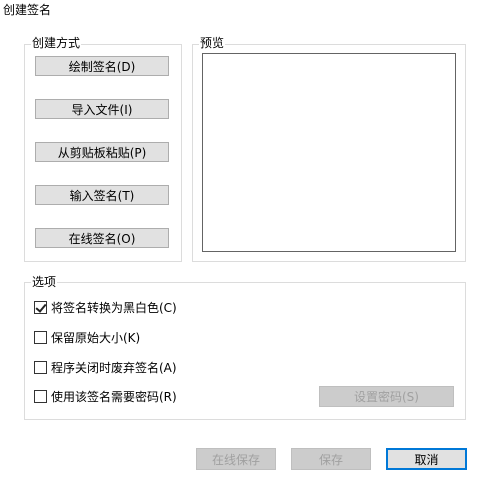 Image resolution: width=500 pixels, height=490 pixels. Describe the element at coordinates (40, 337) in the screenshot. I see `keep-size-checkbox` at that location.